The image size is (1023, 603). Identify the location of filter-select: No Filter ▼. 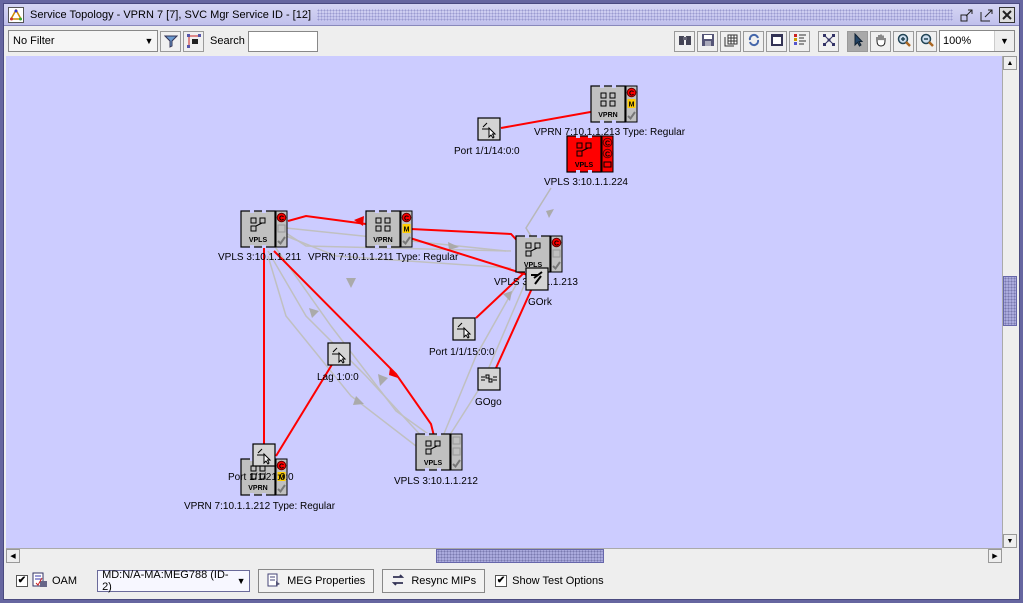
(83, 41).